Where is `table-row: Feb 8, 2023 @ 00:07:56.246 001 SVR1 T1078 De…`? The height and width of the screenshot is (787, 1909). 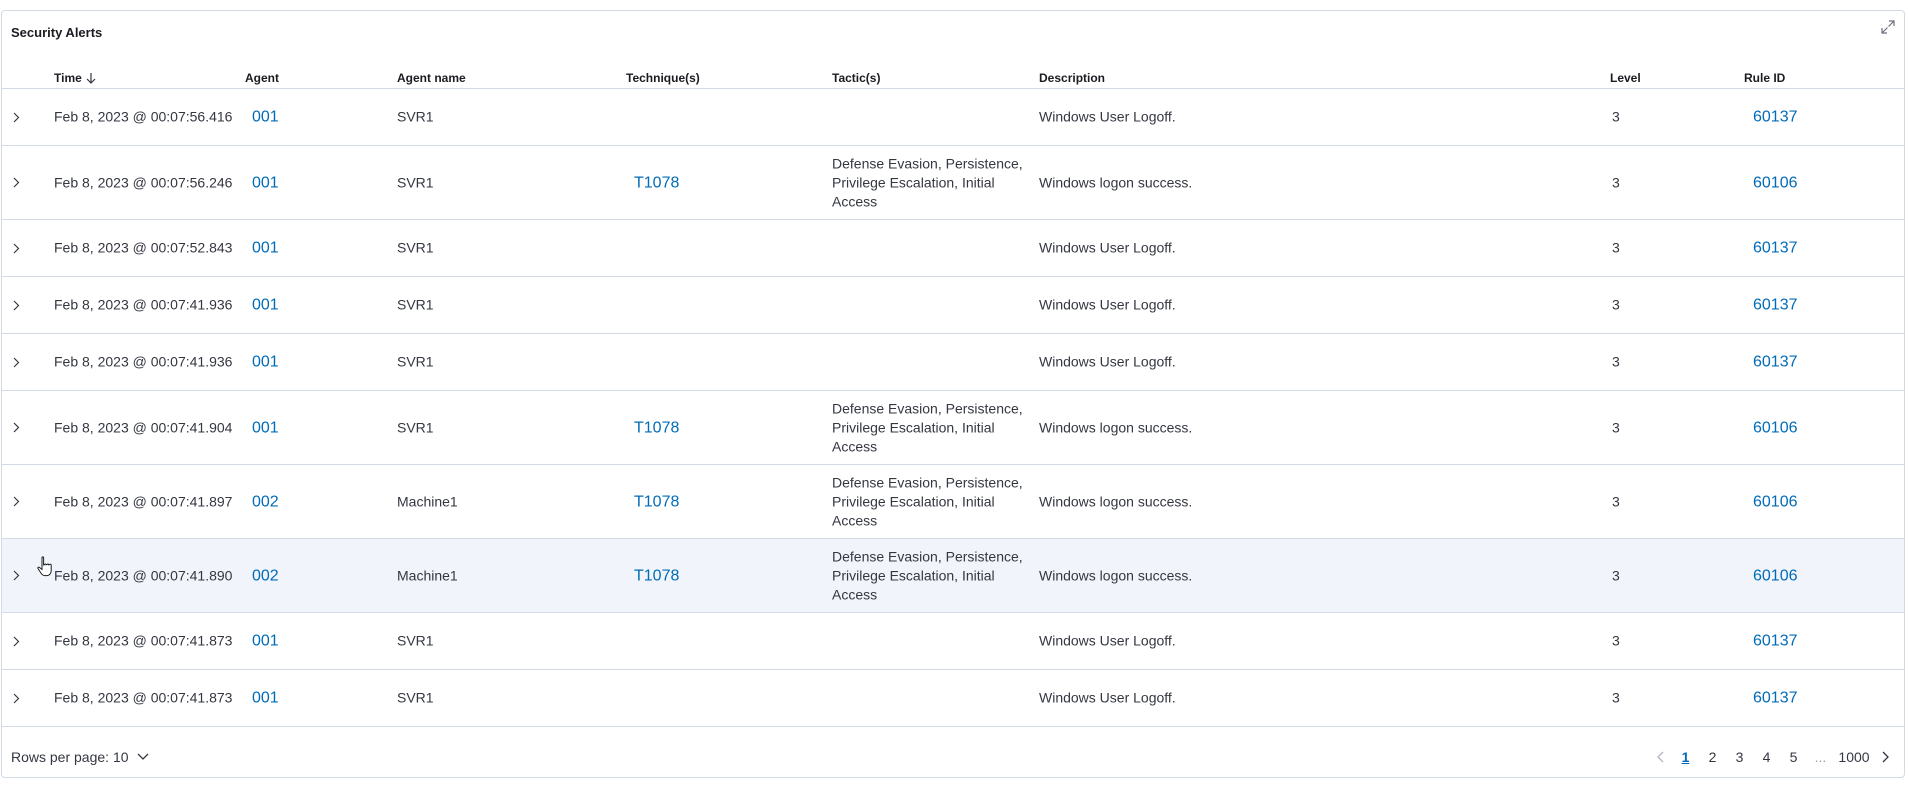 table-row: Feb 8, 2023 @ 00:07:56.246 001 SVR1 T1078 De… is located at coordinates (953, 183).